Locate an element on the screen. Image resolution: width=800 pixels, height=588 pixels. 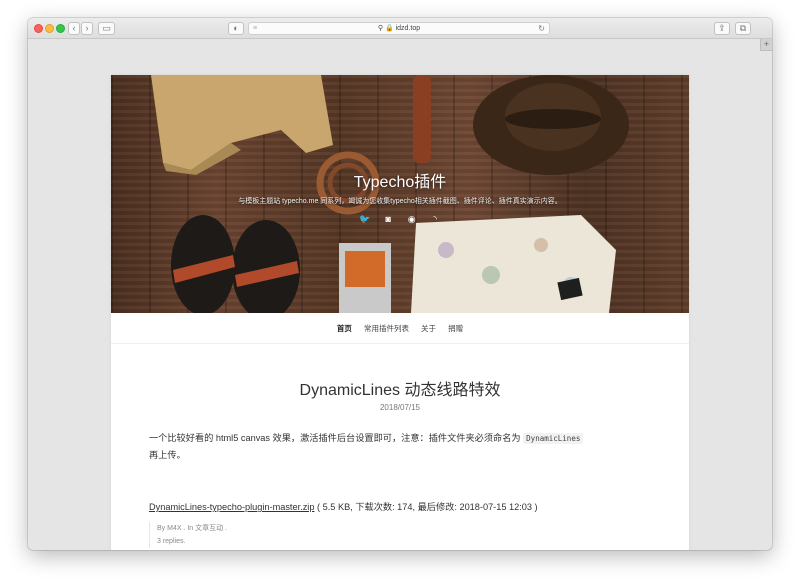
browser-toolbar: ‹ › ▭ ◐ ≡ ⚲ 🔒 idzd.top ↻ ⇪ ⧉ is located at coordinates (400, 28).